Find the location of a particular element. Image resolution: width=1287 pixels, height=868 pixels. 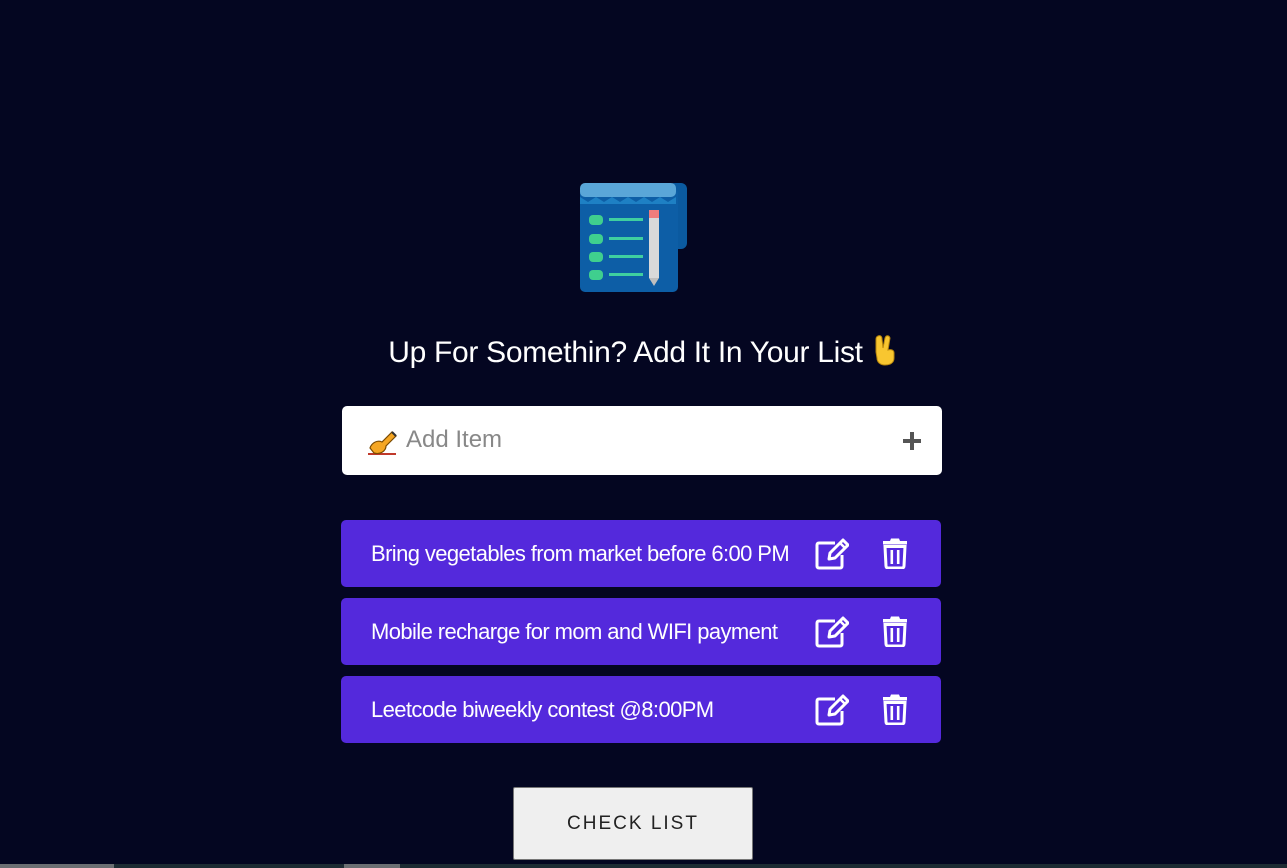

list-item: Leetcode biweekly contest @8:00PM is located at coordinates (641, 709).